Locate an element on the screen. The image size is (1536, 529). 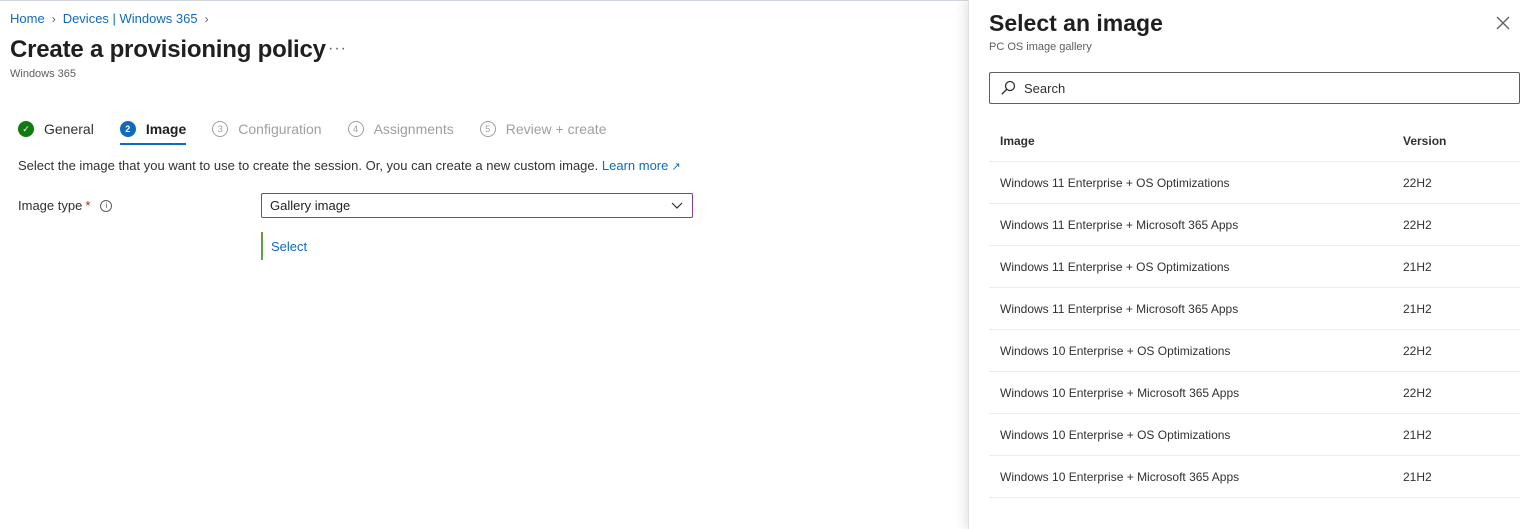
tab-label: Assignments is located at coordinates (413, 129).